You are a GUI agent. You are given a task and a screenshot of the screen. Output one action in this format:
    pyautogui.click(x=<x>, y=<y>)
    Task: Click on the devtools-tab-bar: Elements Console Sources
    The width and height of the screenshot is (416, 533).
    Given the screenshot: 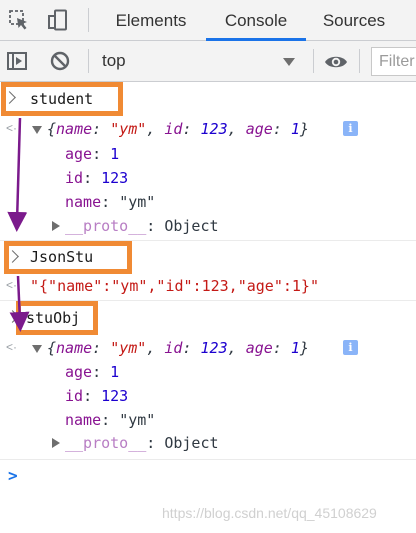 What is the action you would take?
    pyautogui.click(x=208, y=20)
    